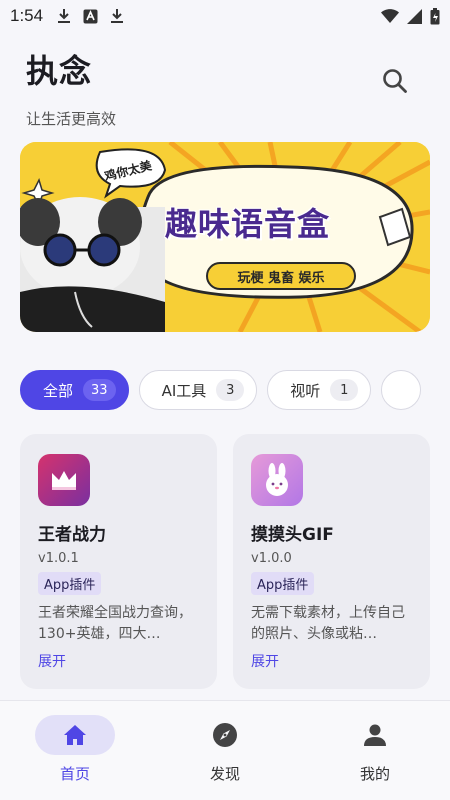 The width and height of the screenshot is (450, 800). Describe the element at coordinates (58, 558) in the screenshot. I see `plugin-version: v1.0.1` at that location.